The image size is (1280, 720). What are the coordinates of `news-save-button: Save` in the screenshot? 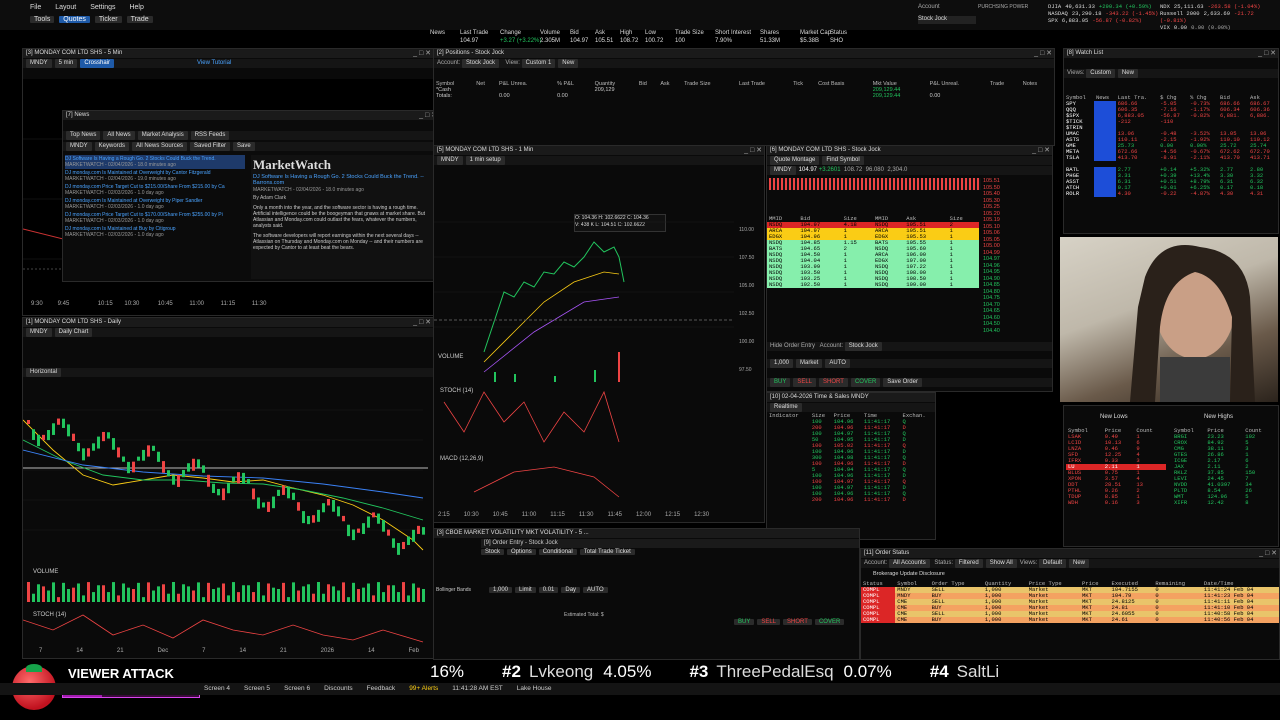 It's located at (244, 146).